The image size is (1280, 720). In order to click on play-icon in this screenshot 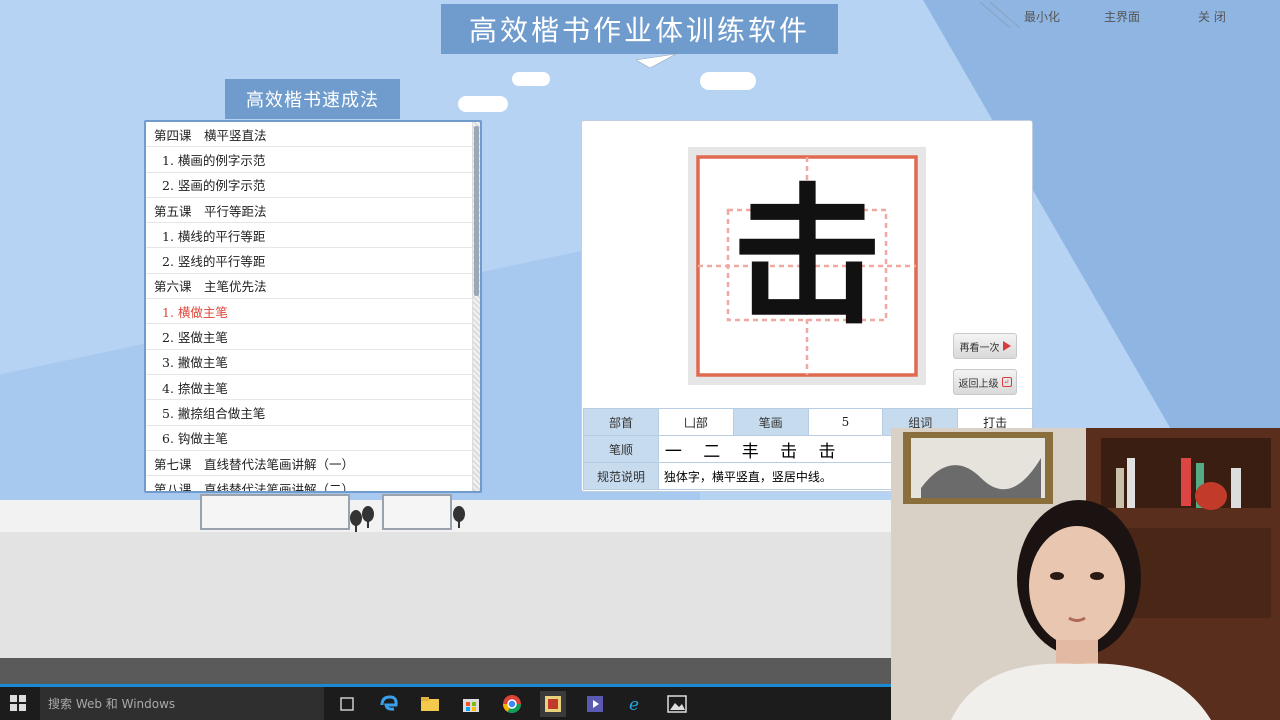, I will do `click(1006, 346)`.